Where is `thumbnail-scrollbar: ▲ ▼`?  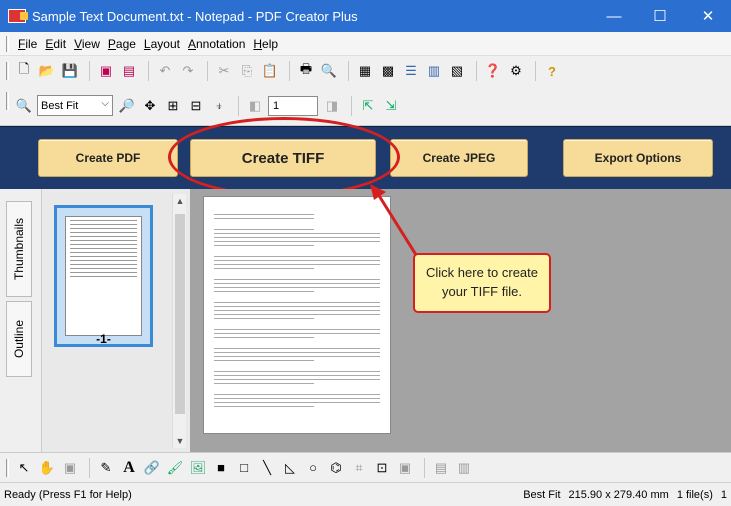
thumbnail-scrollbar: ▲ ▼ is located at coordinates (179, 321).